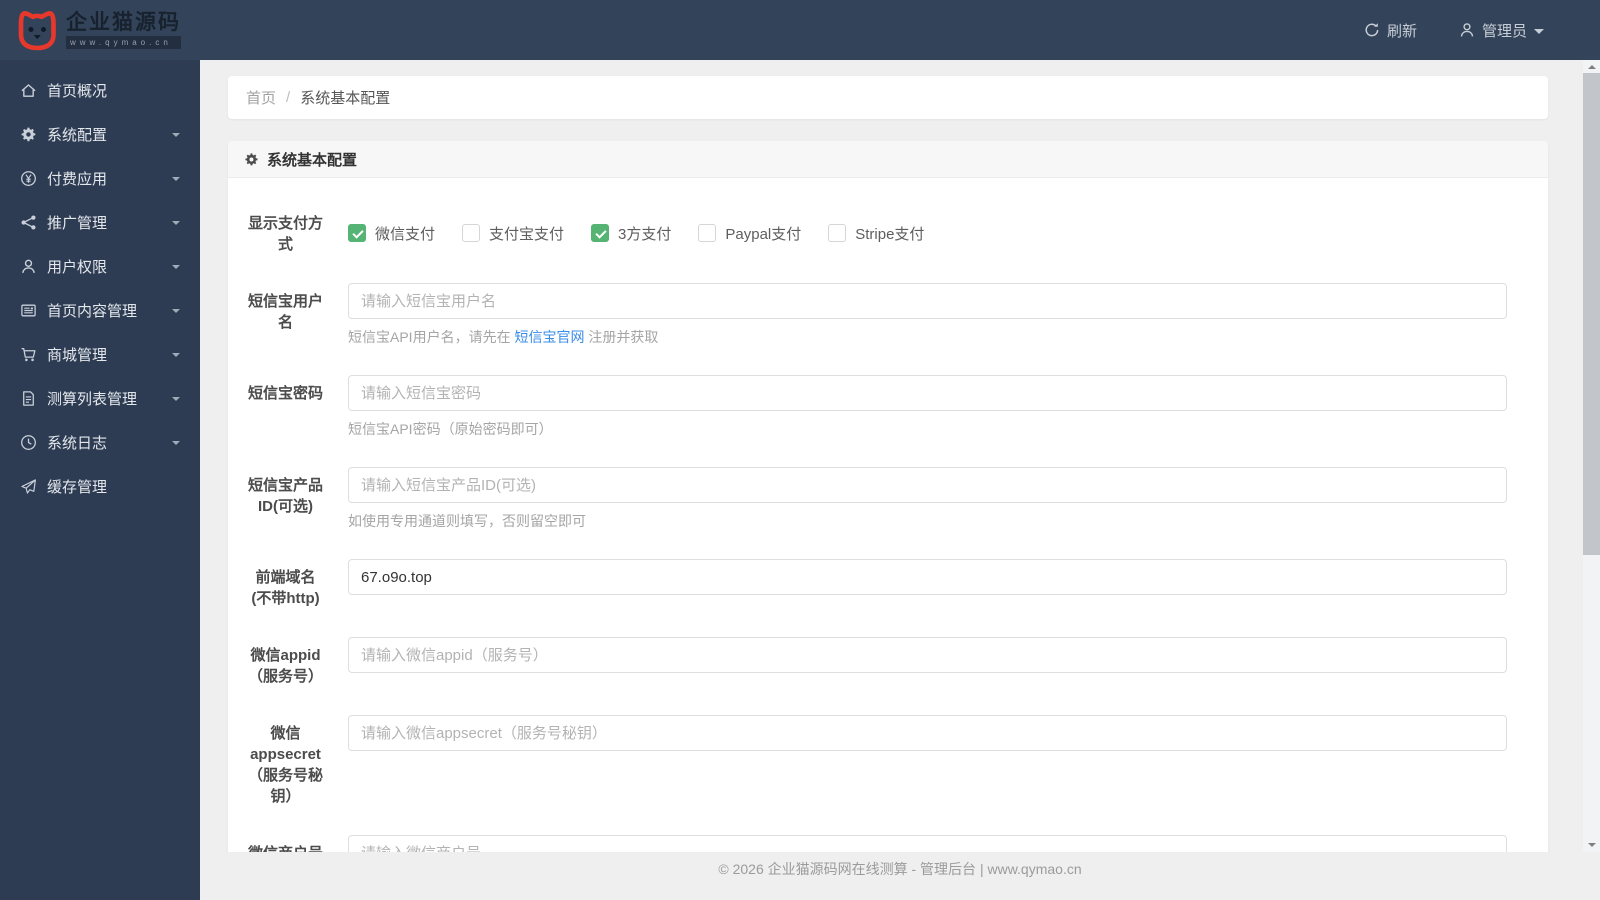  I want to click on sidebar-item-label: 首页内容管理, so click(92, 311).